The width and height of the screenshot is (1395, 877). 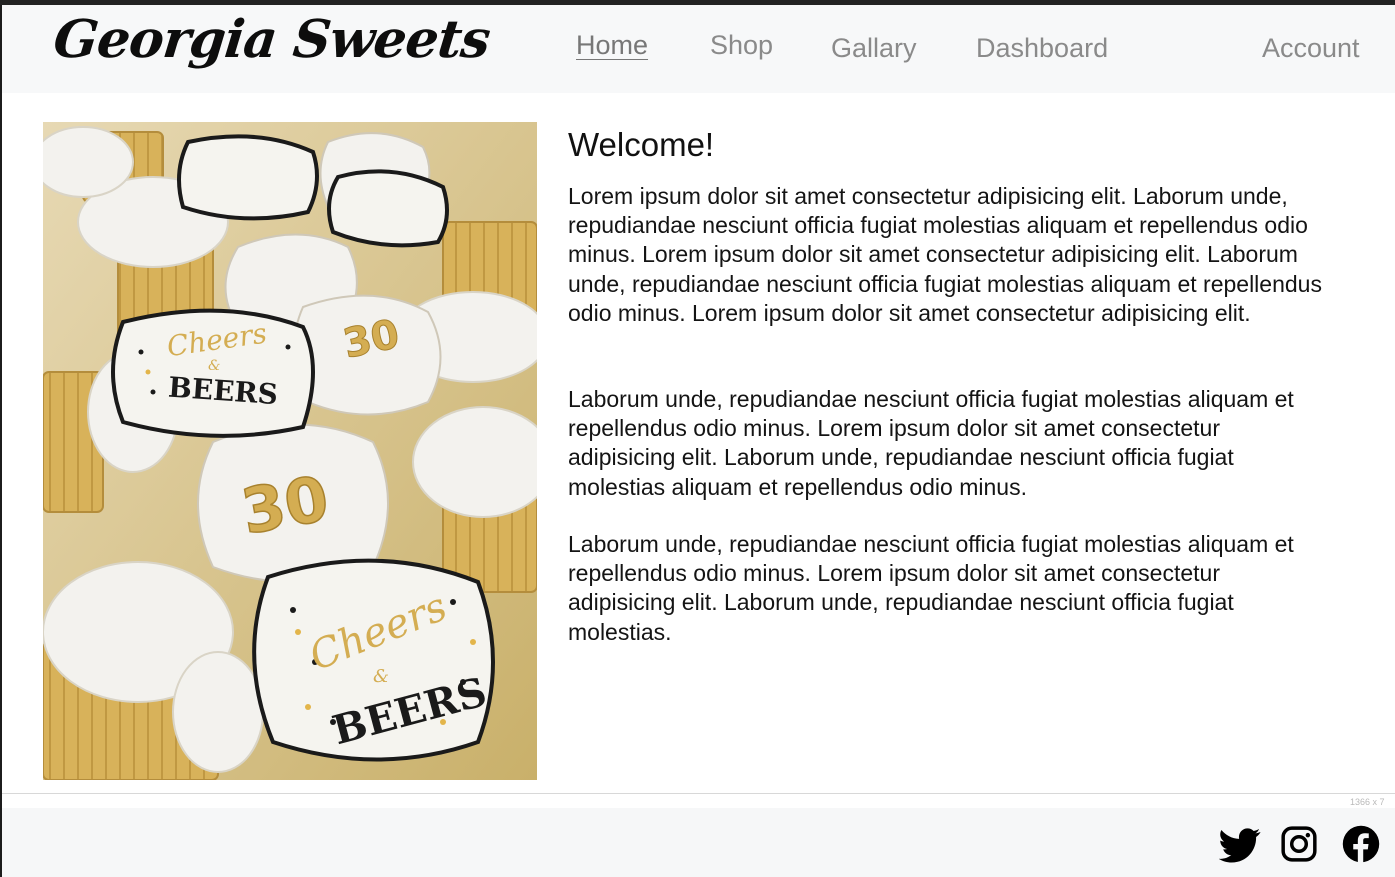 I want to click on welcome-heading: Welcome!, so click(x=641, y=144).